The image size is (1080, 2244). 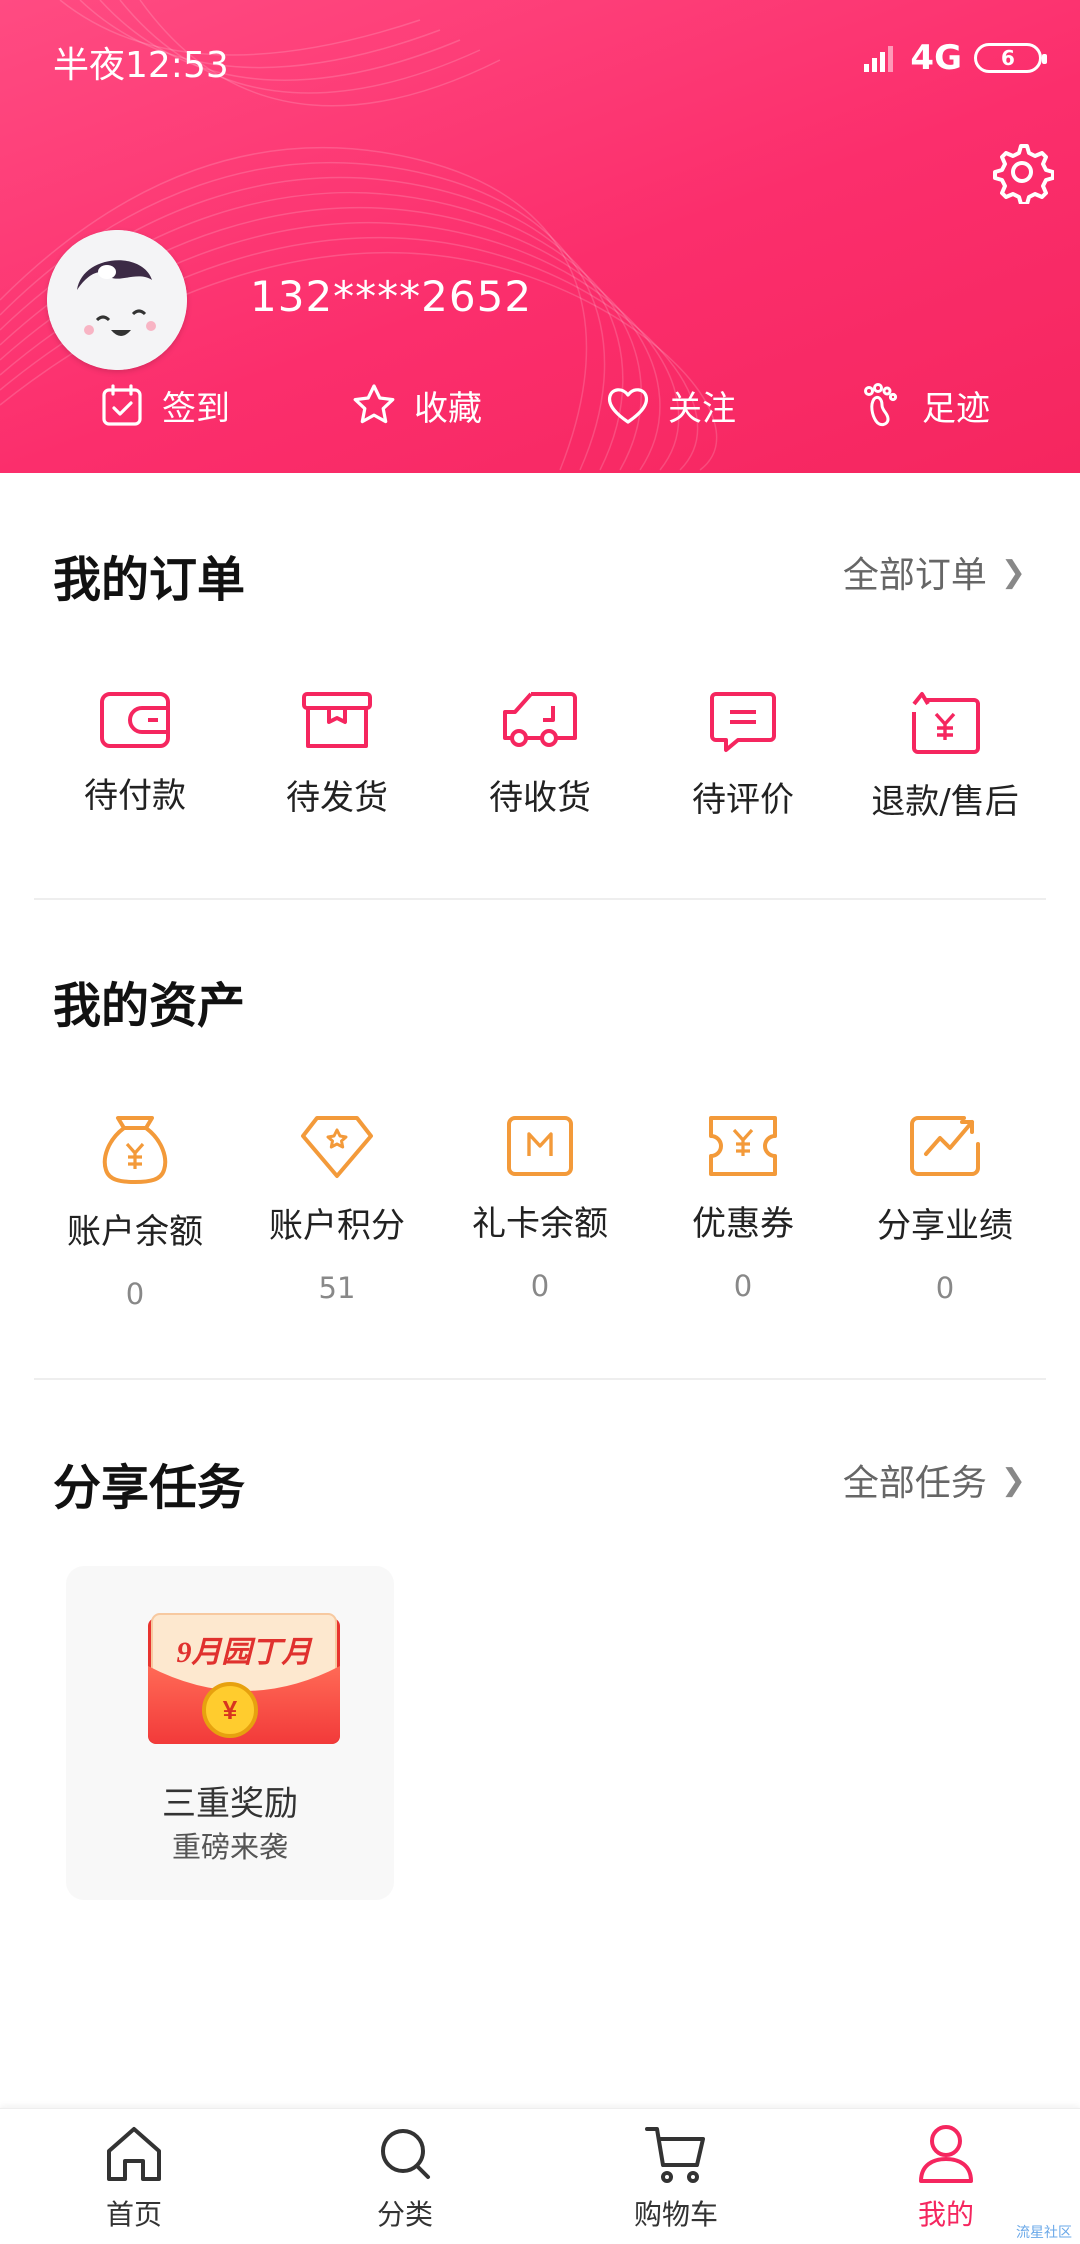 What do you see at coordinates (135, 753) in the screenshot?
I see `order-pending-payment: 待付款` at bounding box center [135, 753].